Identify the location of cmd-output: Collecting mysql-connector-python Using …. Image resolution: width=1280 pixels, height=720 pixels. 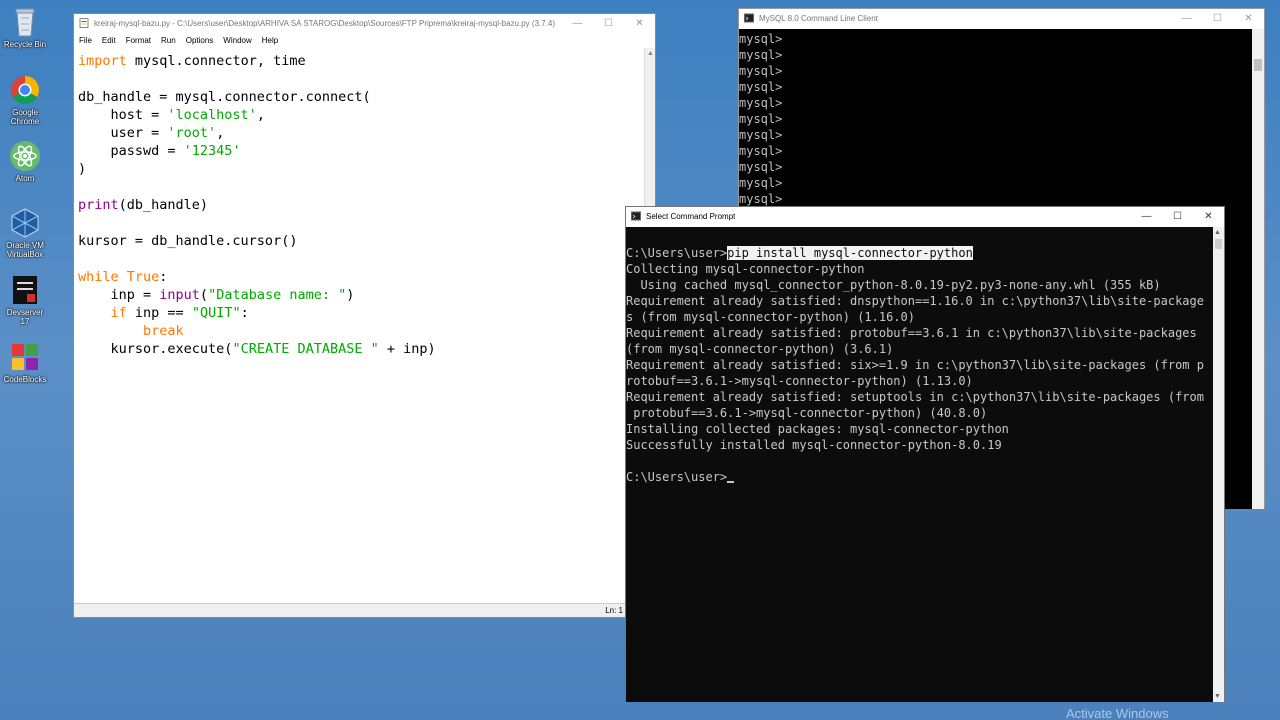
(915, 357).